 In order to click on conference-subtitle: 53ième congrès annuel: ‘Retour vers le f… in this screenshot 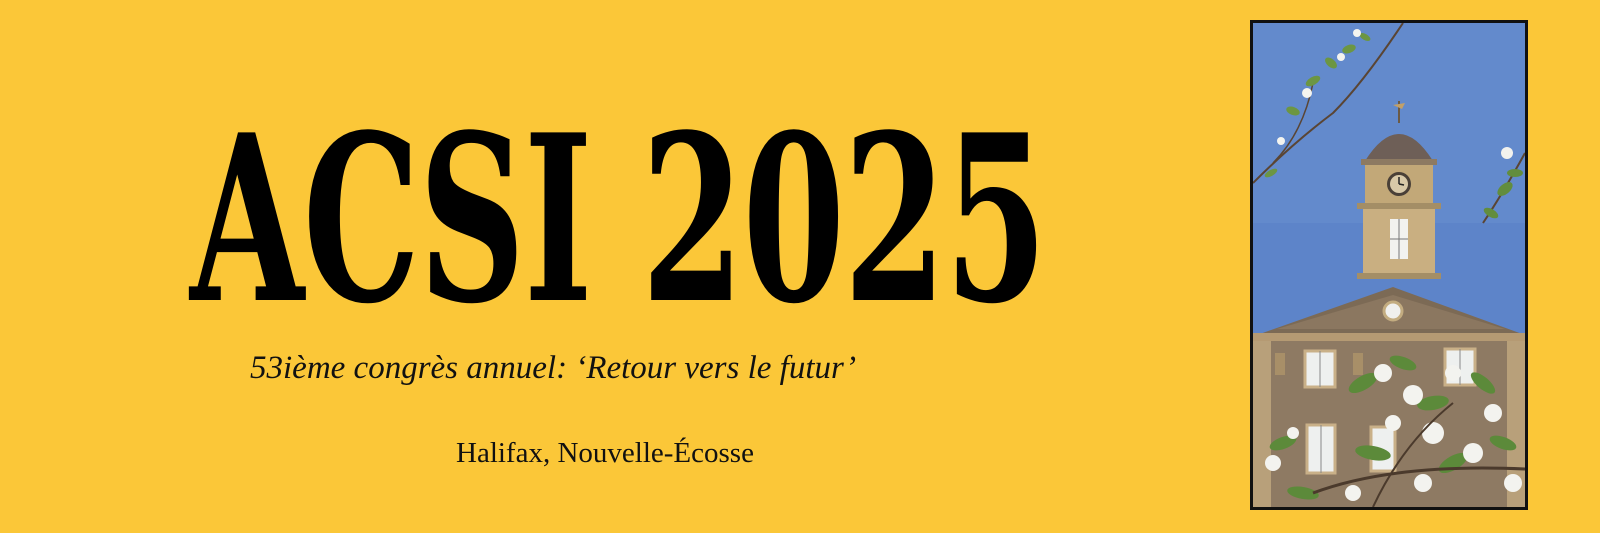, I will do `click(553, 368)`.